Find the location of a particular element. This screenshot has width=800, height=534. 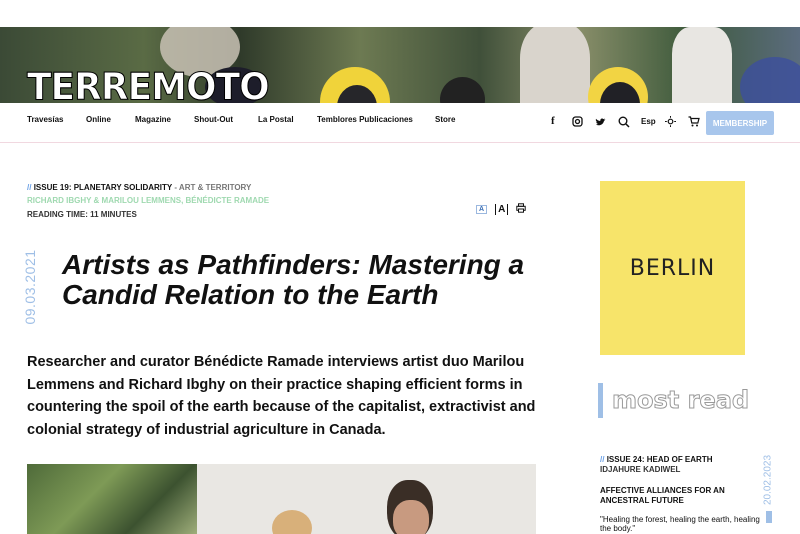

most-read-accent-tick is located at coordinates (769, 517).